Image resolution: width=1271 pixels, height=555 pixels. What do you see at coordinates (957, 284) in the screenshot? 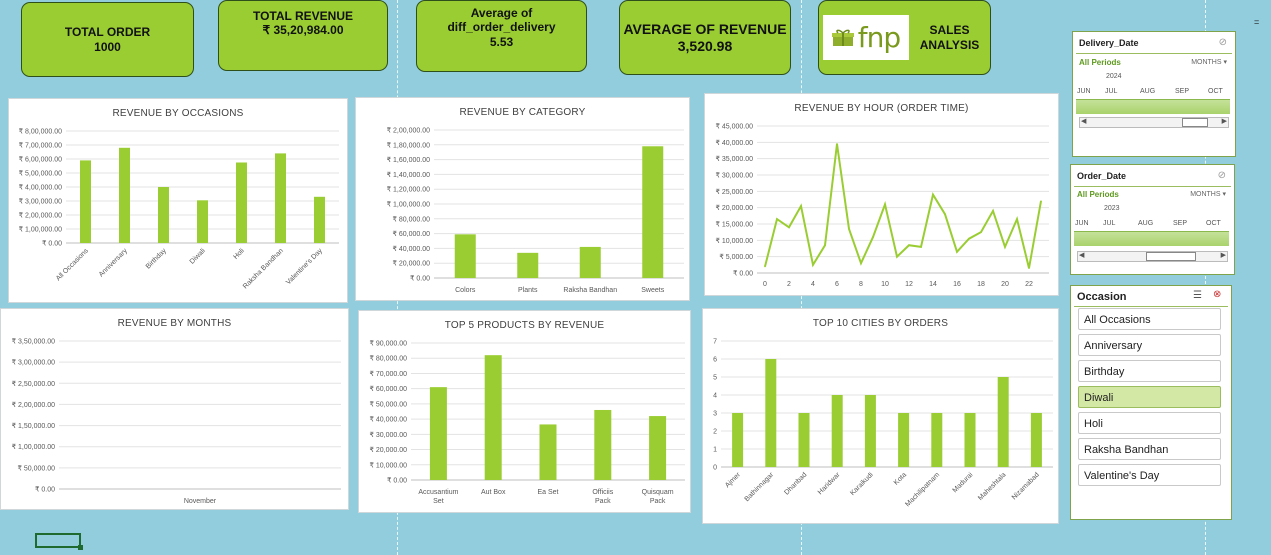
I see `x-tick-label: 16` at bounding box center [957, 284].